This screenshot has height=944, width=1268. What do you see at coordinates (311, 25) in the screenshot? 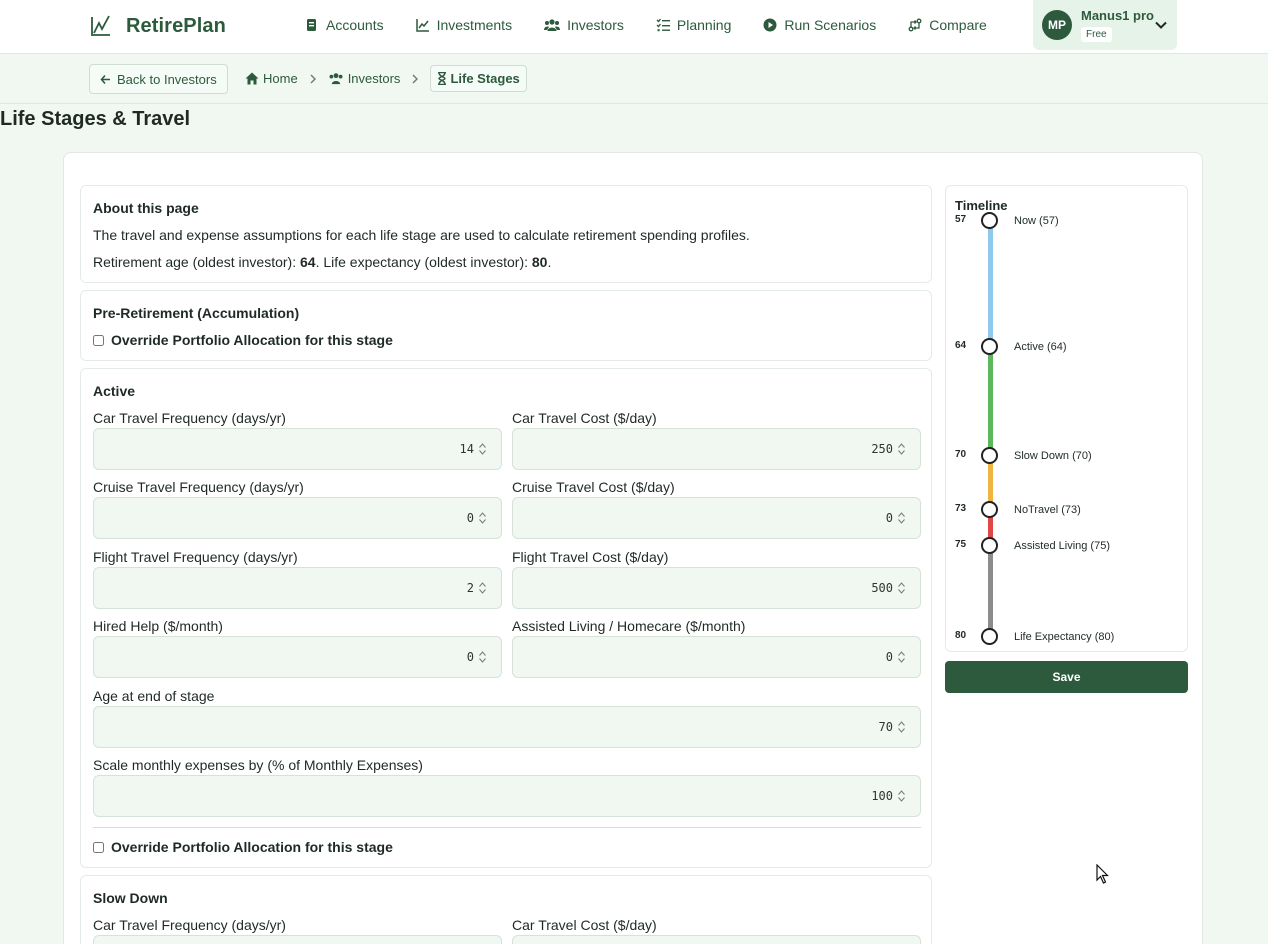
I see `wallet-icon` at bounding box center [311, 25].